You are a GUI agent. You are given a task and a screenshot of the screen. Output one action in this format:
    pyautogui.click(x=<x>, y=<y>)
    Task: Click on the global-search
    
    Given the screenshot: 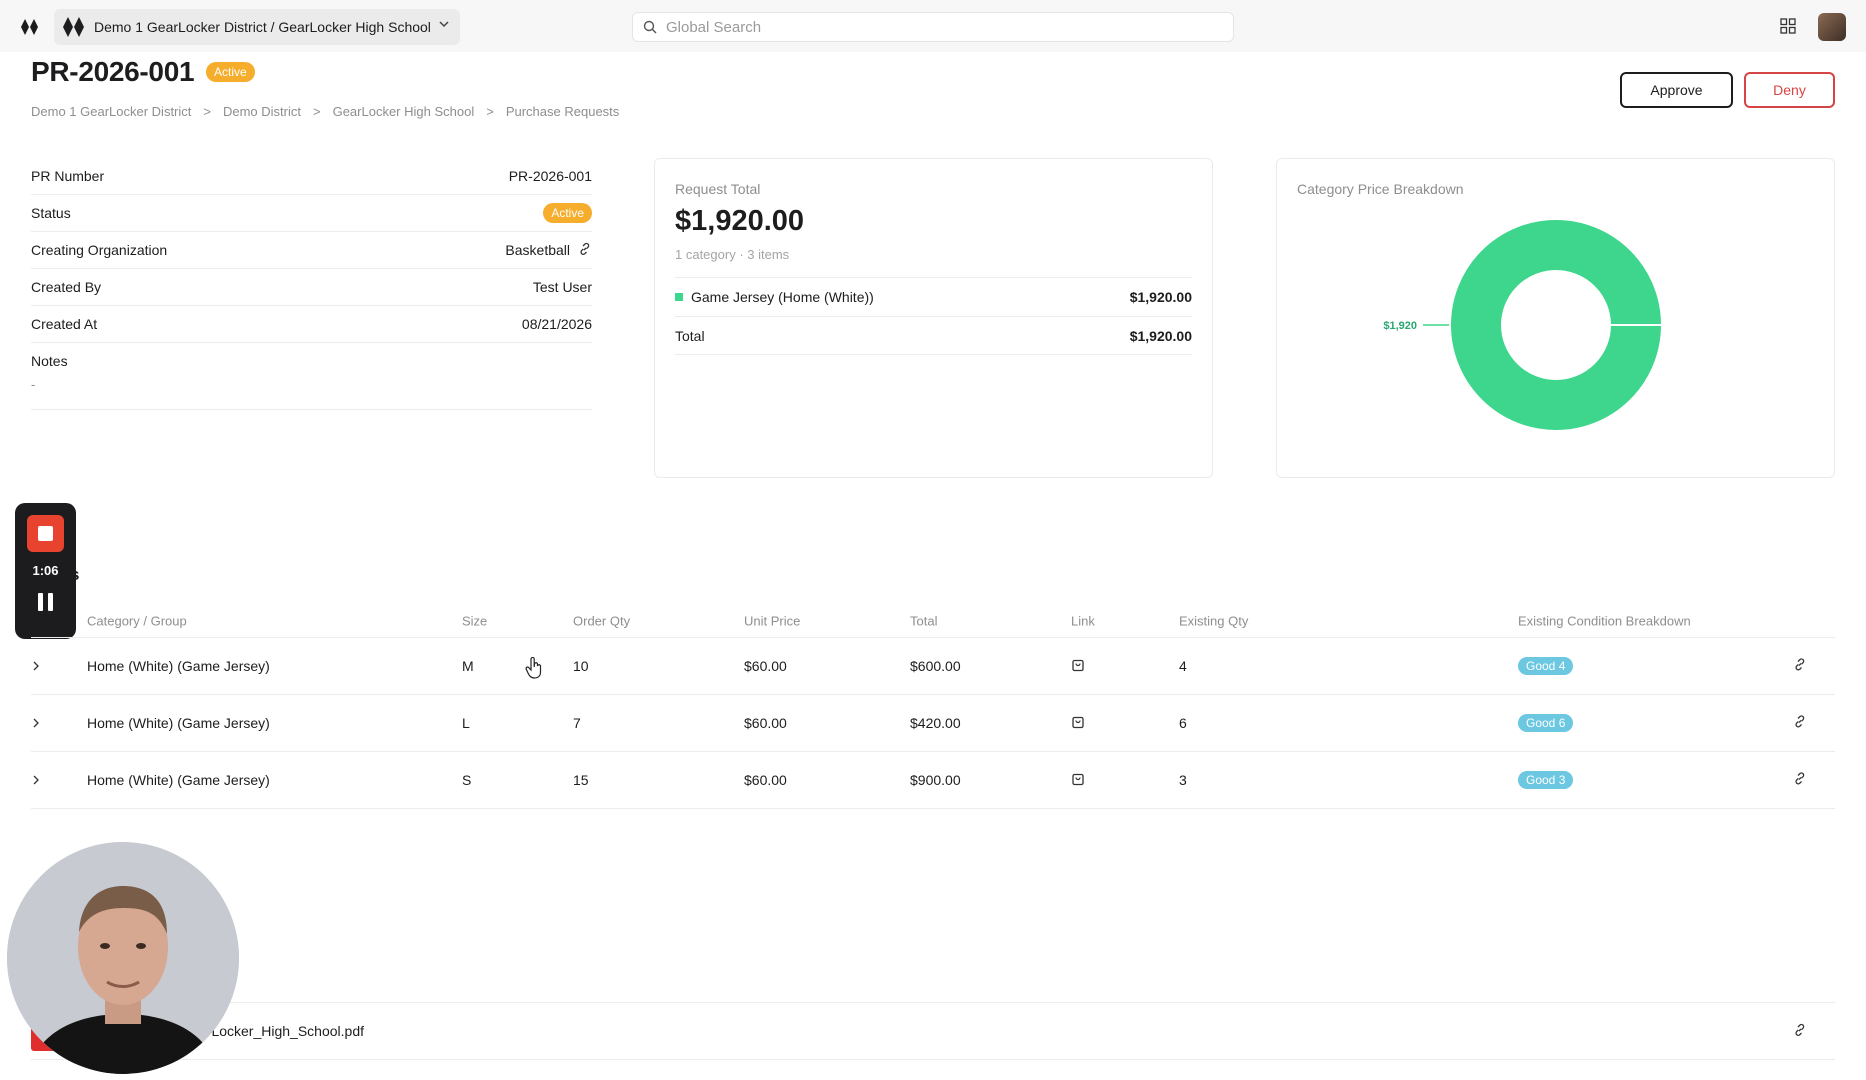 What is the action you would take?
    pyautogui.click(x=933, y=27)
    